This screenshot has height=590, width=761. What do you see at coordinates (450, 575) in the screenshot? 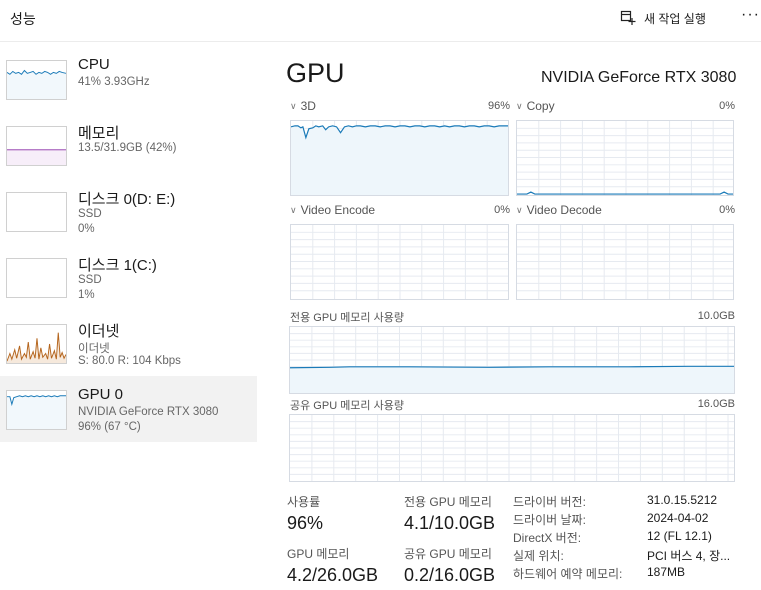
I see `shared-memory-value: 0.2/16.0GB` at bounding box center [450, 575].